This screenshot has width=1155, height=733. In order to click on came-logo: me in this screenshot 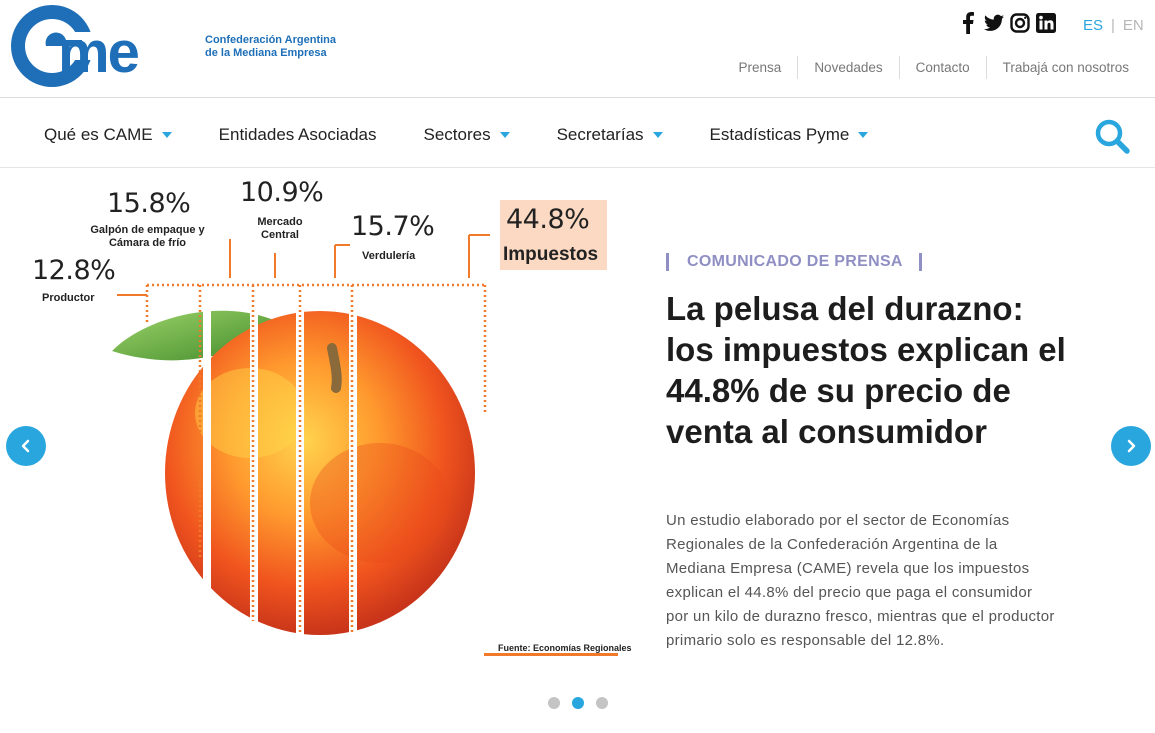, I will do `click(102, 46)`.